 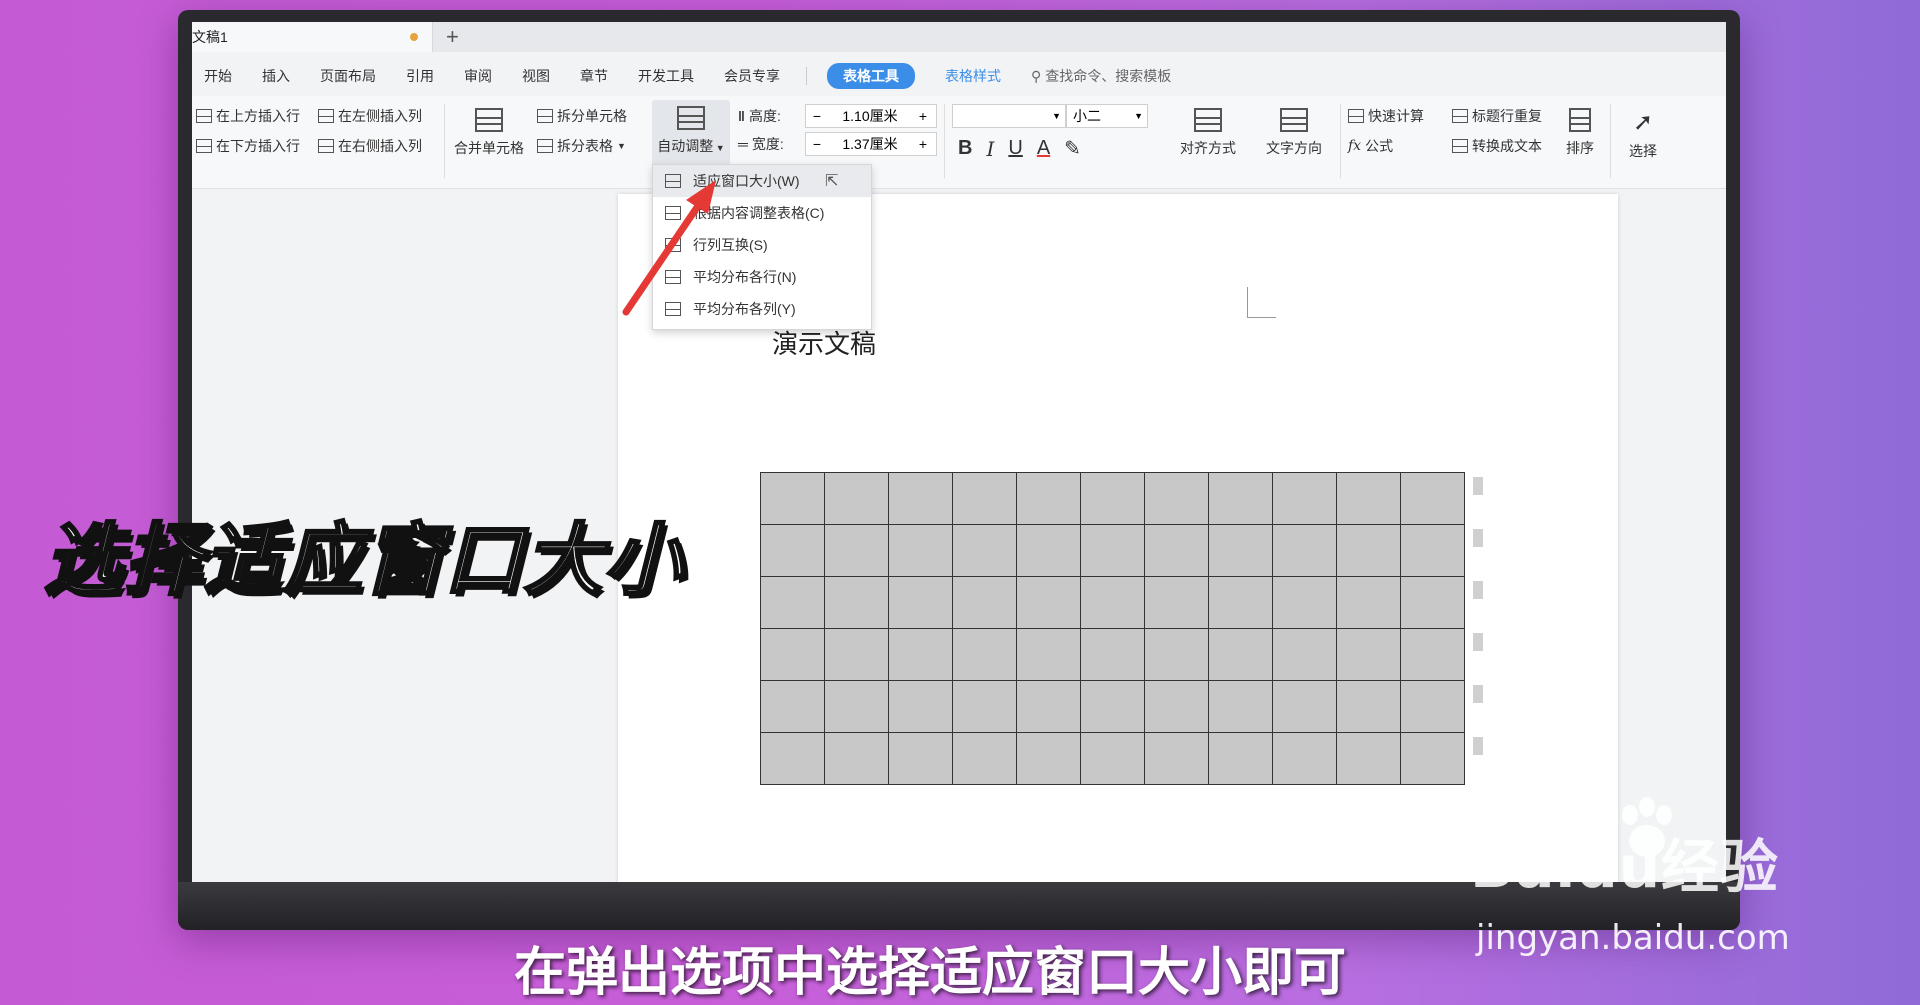 I want to click on tab-table-style: 表格样式, so click(x=973, y=76).